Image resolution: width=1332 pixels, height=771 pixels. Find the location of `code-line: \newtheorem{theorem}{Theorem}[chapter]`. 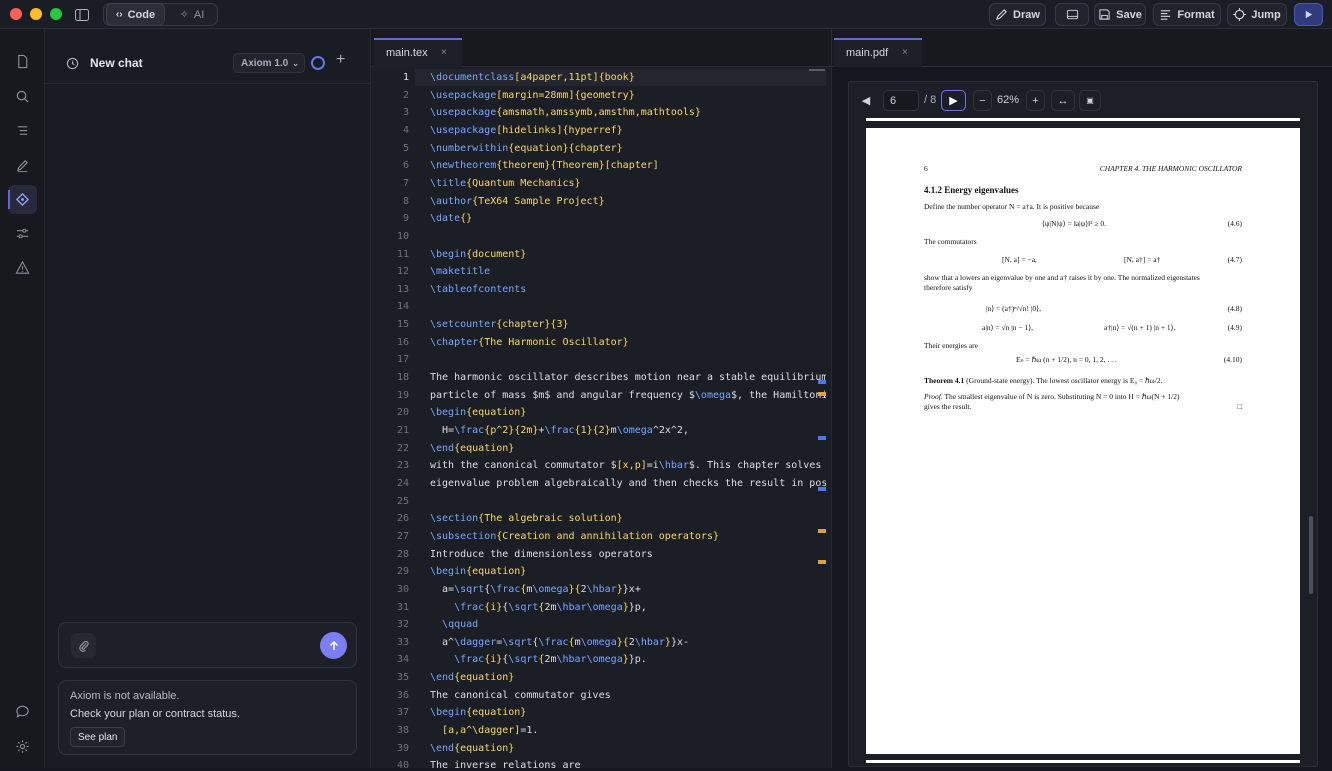

code-line: \newtheorem{theorem}{Theorem}[chapter] is located at coordinates (544, 165).